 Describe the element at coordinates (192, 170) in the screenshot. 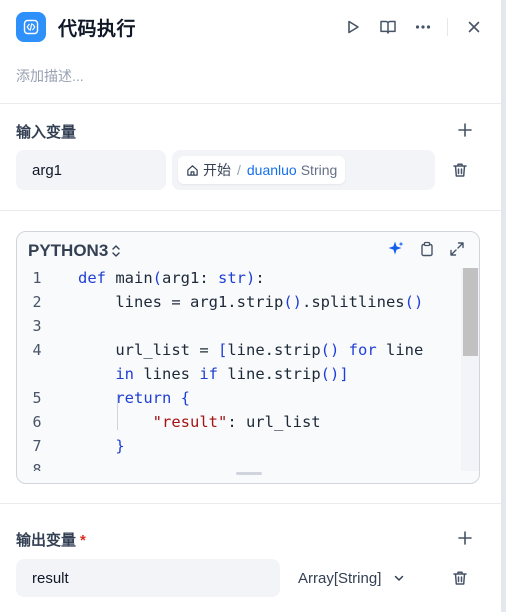

I see `home-icon` at that location.